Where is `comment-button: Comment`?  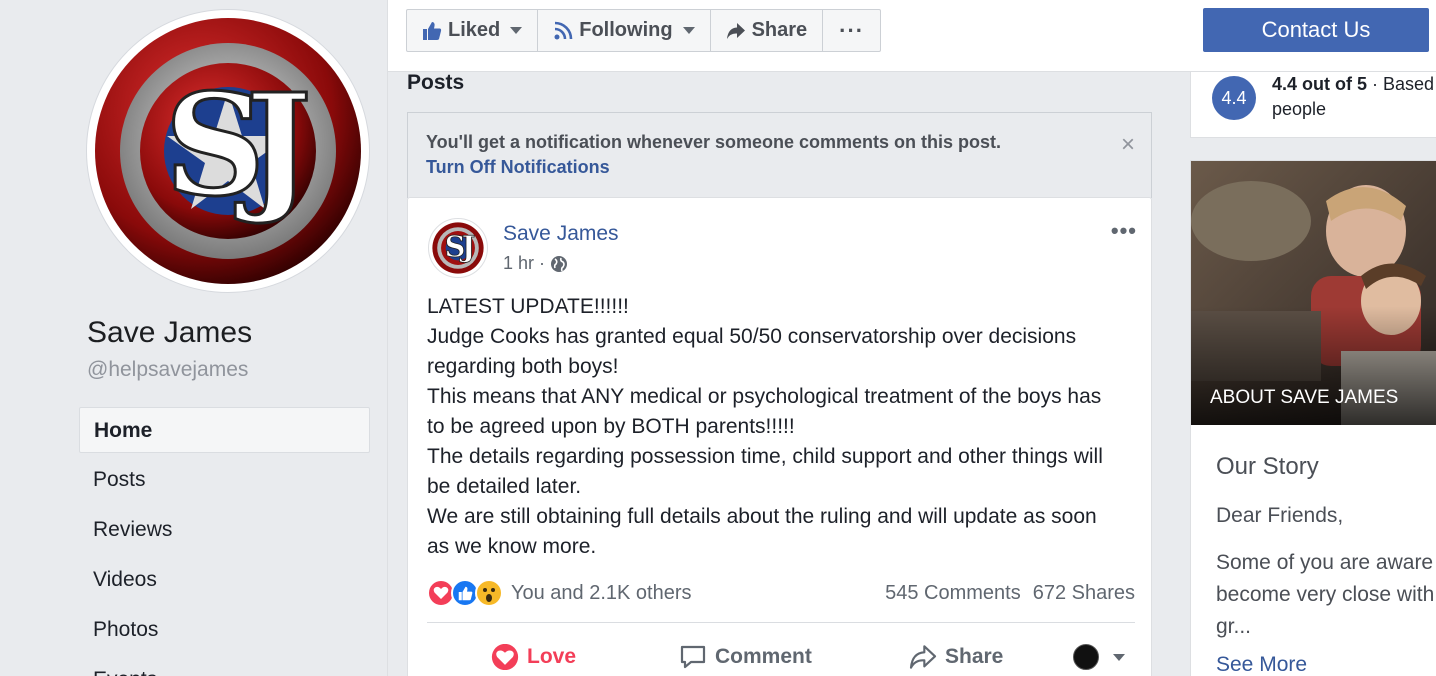 comment-button: Comment is located at coordinates (745, 657).